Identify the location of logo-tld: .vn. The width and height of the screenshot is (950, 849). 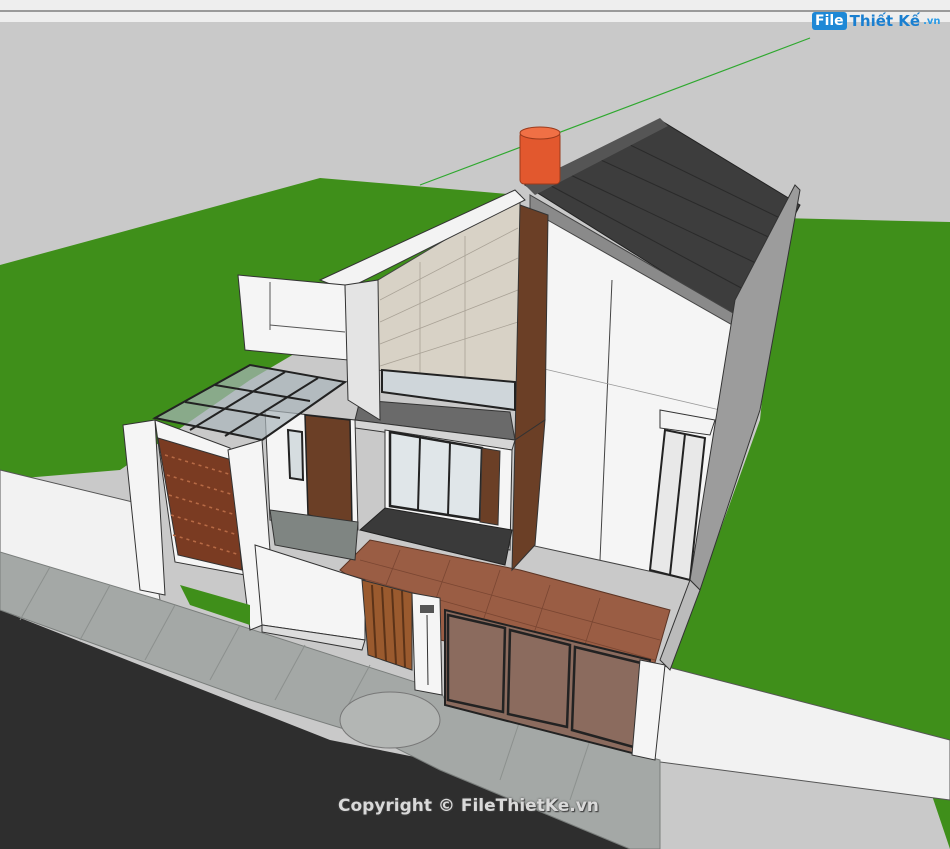
(932, 21).